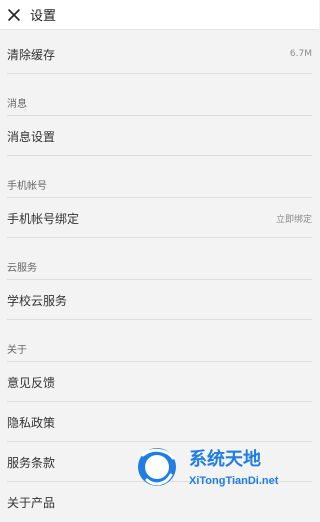 The image size is (320, 522). What do you see at coordinates (159, 54) in the screenshot?
I see `clear-cache-row: 清除缓存 6.7M` at bounding box center [159, 54].